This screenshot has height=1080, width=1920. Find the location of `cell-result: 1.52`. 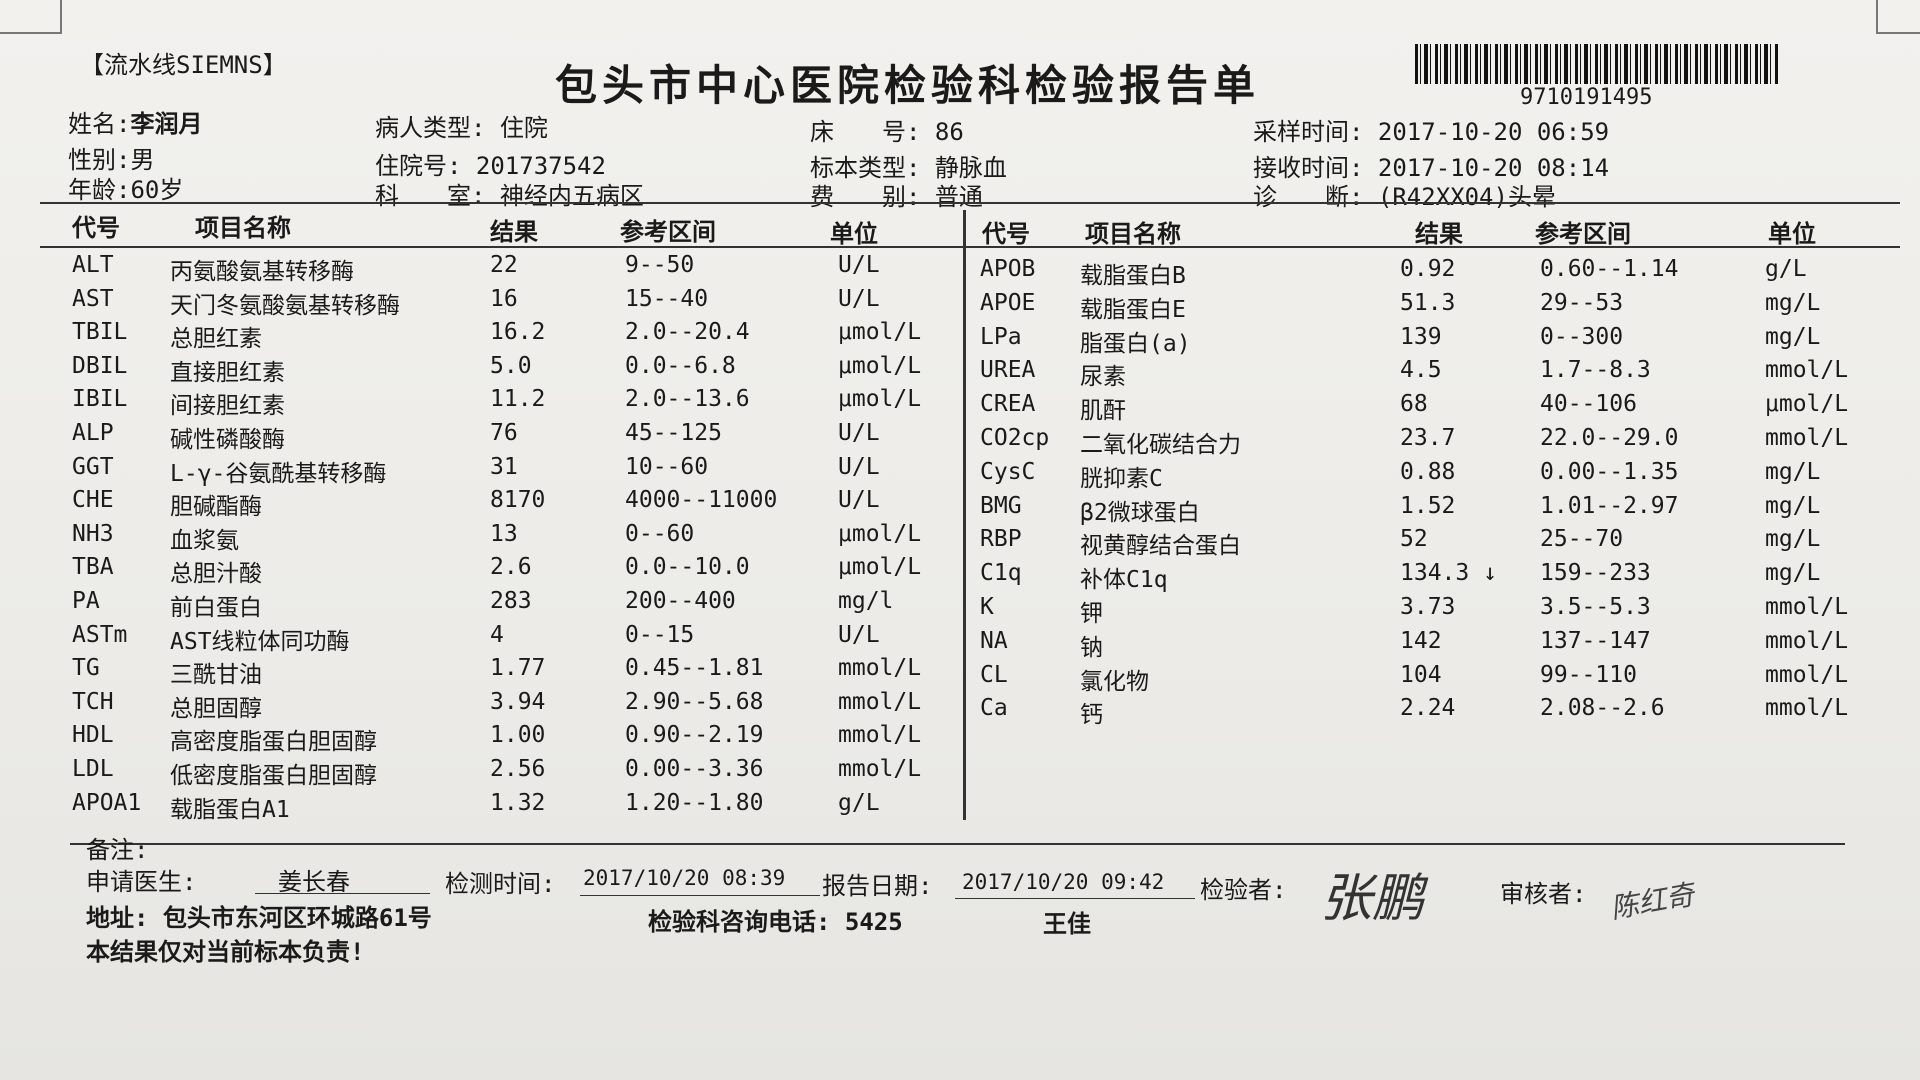

cell-result: 1.52 is located at coordinates (1428, 505).